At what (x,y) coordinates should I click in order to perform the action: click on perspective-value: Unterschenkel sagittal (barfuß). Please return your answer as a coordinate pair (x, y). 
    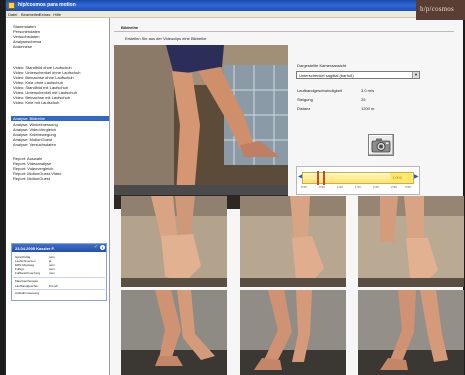
    Looking at the image, I should click on (326, 75).